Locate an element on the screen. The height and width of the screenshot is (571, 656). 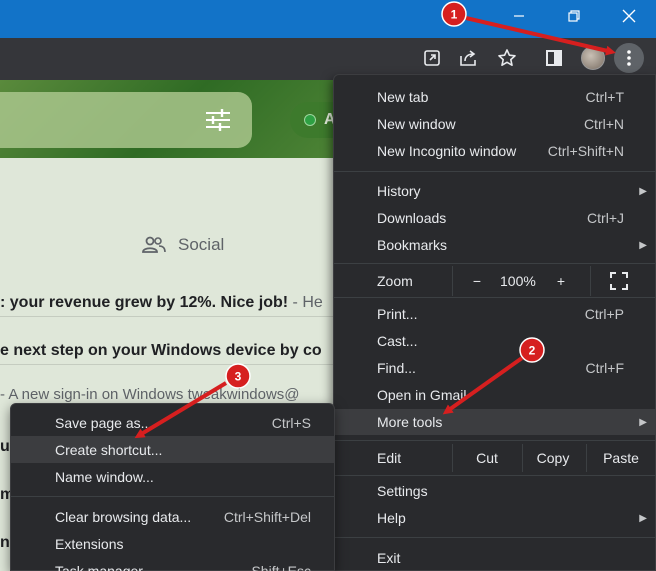
bookmark-star-button is located at coordinates (507, 58).